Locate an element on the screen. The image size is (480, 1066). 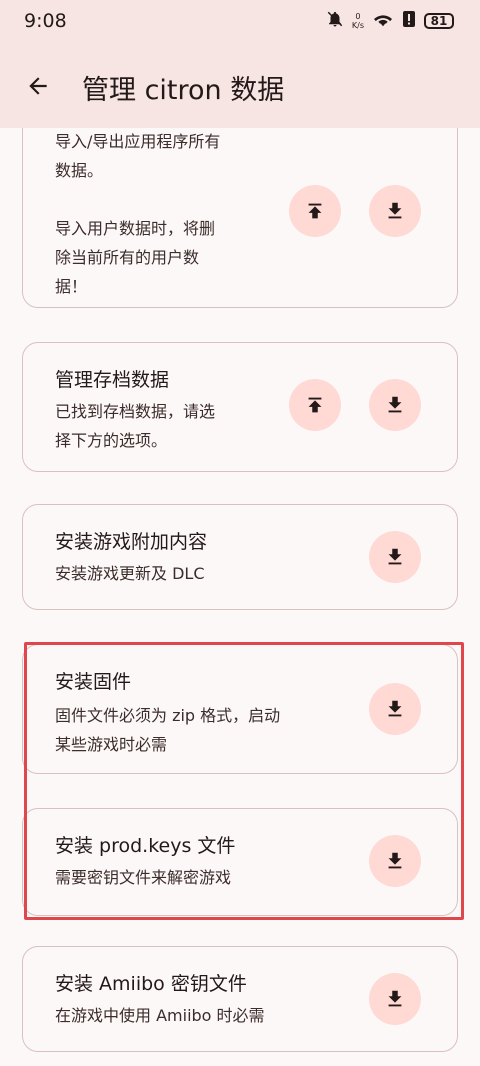
install-firmware-button is located at coordinates (395, 709).